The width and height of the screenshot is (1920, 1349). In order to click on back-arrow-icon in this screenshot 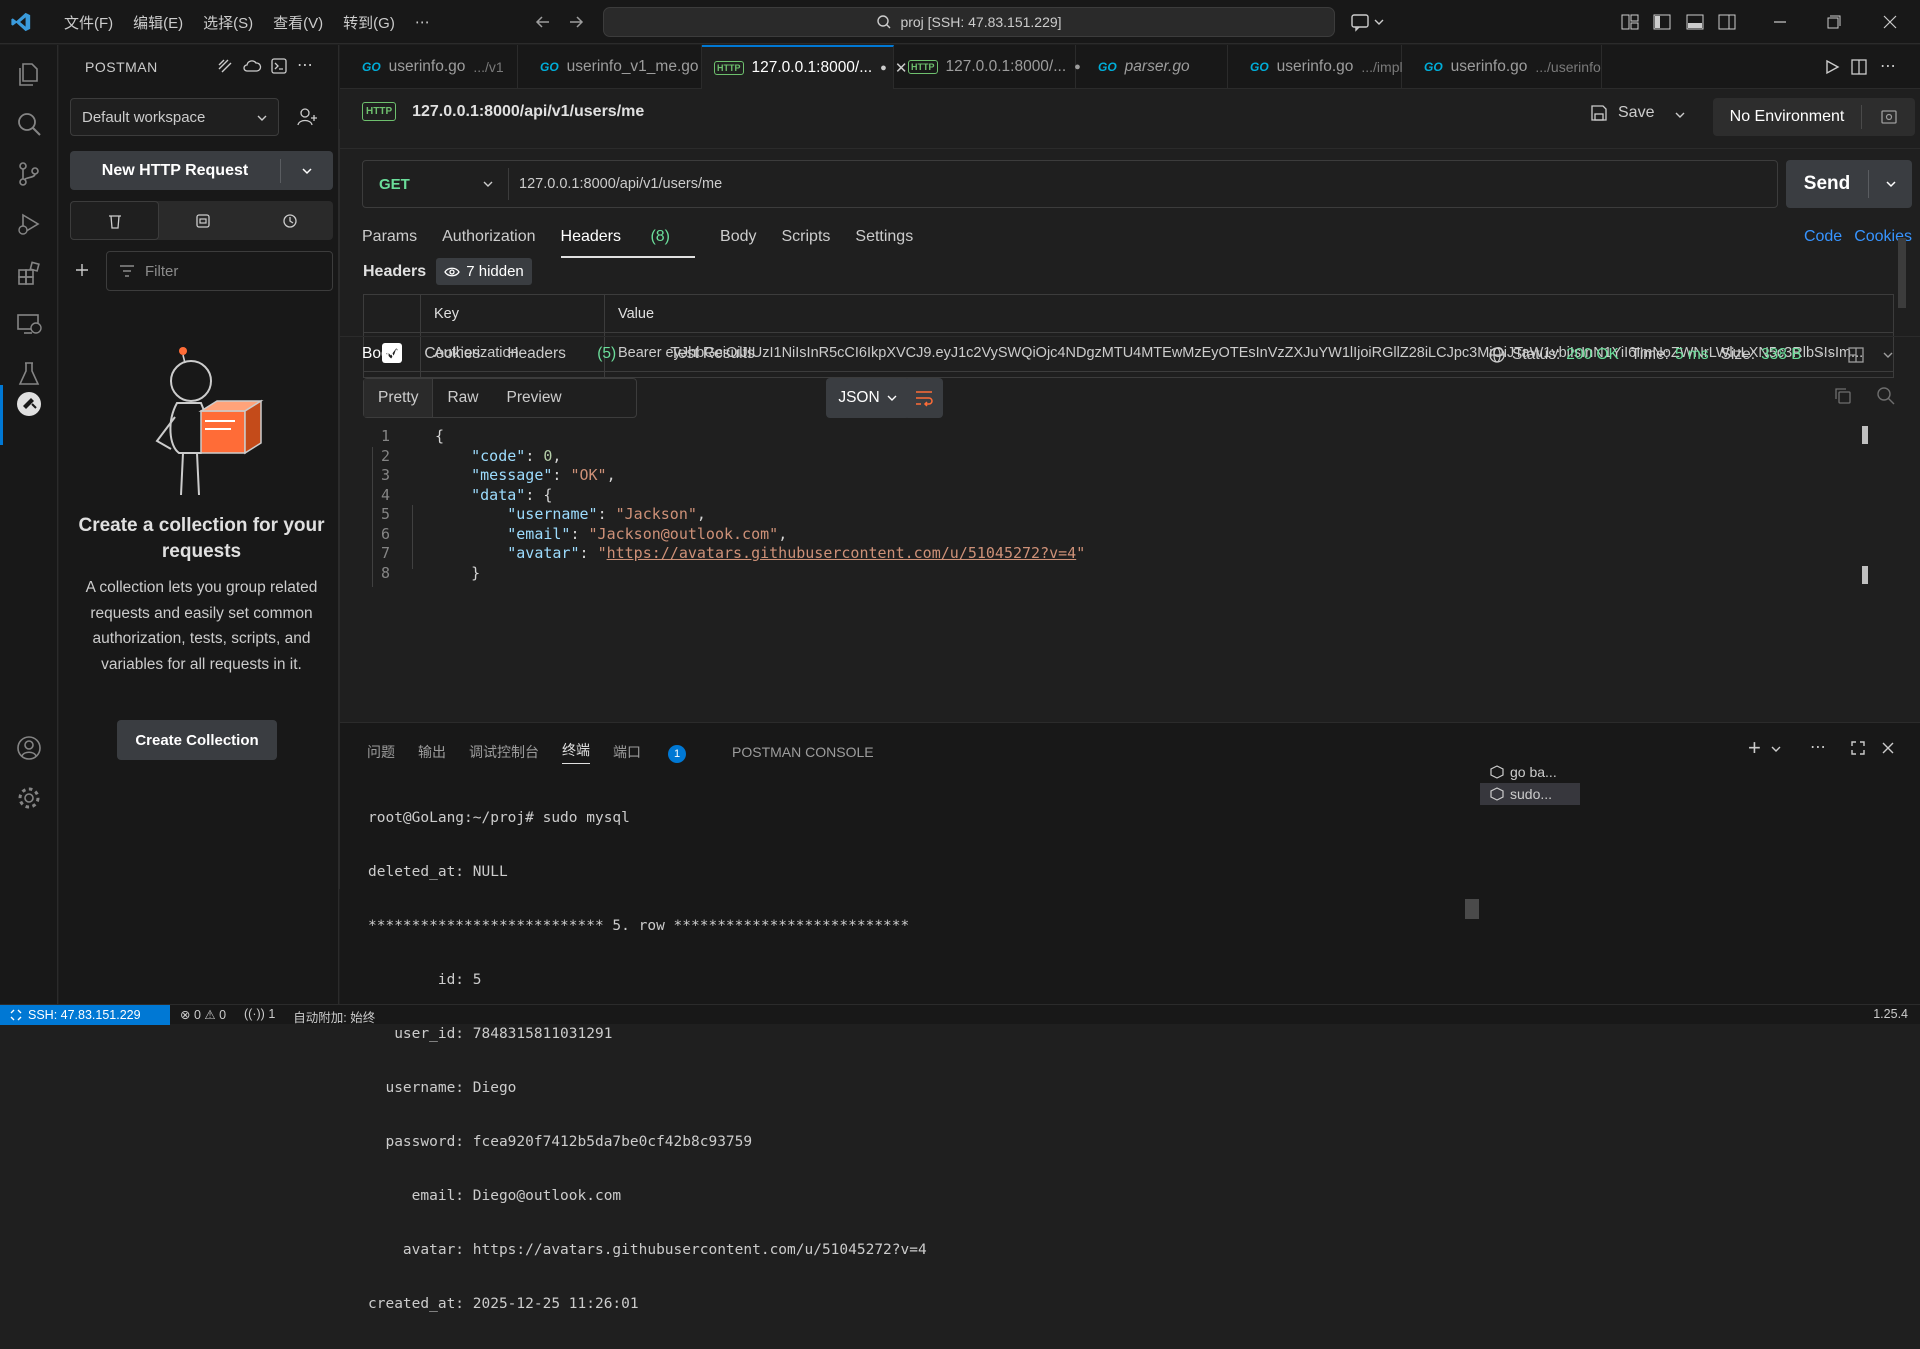, I will do `click(543, 22)`.